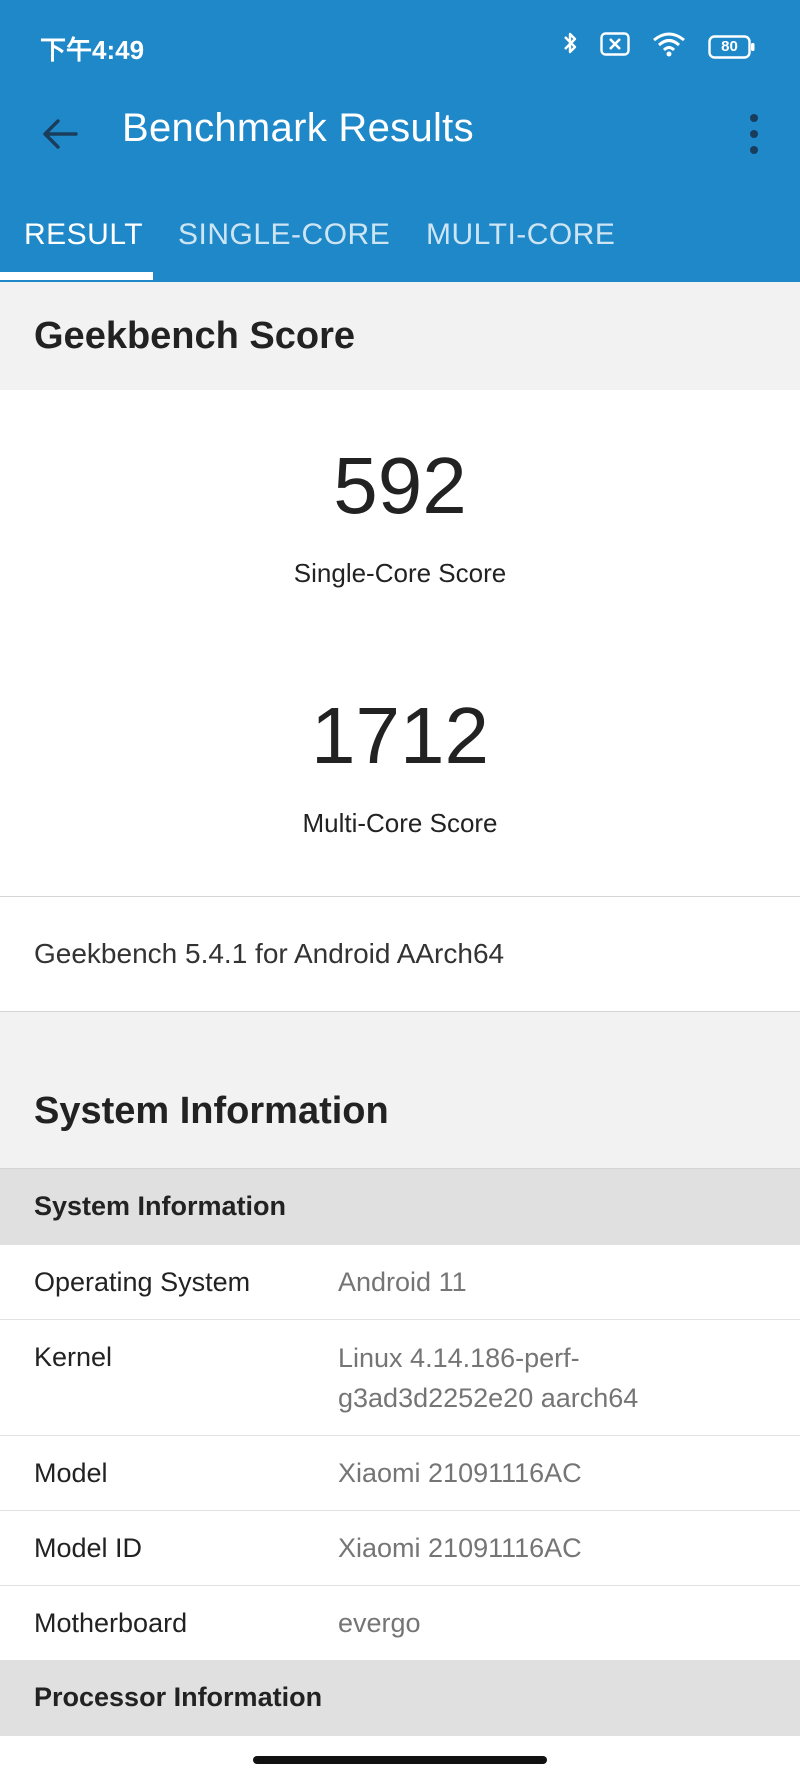 The image size is (800, 1777). Describe the element at coordinates (669, 46) in the screenshot. I see `wifi-icon` at that location.